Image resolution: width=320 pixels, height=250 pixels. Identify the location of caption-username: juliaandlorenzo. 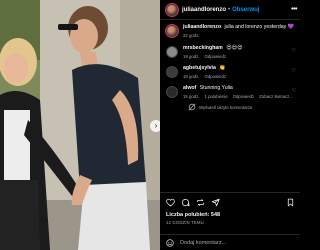
(202, 27).